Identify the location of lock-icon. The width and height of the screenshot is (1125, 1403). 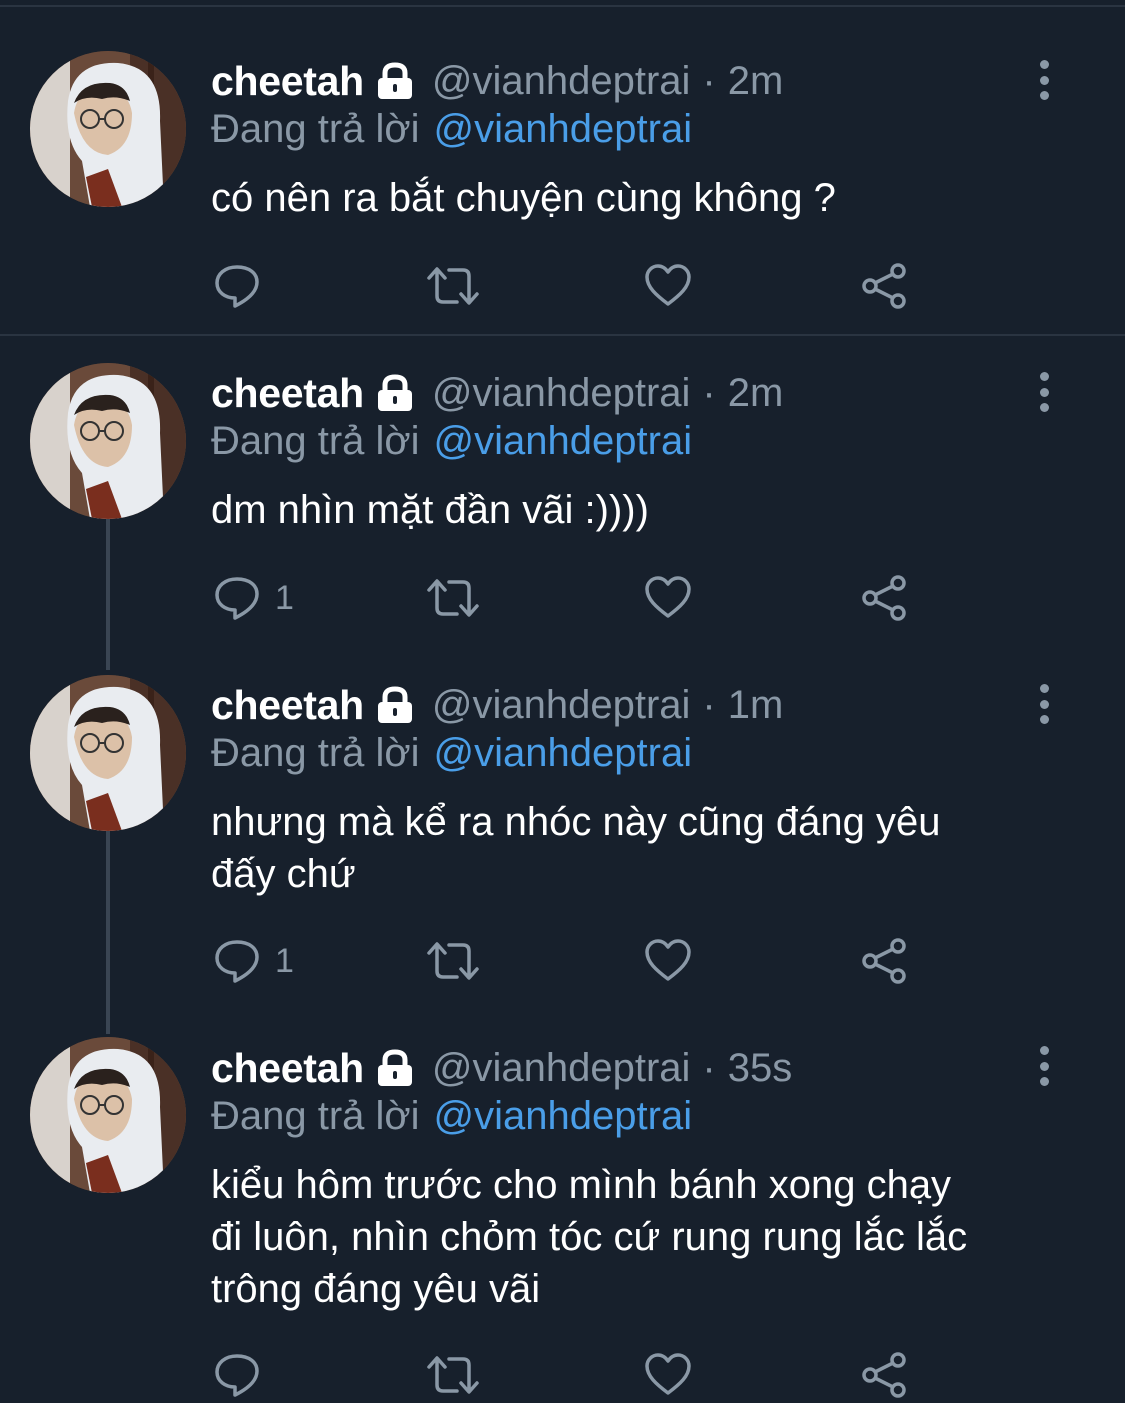
(395, 1068).